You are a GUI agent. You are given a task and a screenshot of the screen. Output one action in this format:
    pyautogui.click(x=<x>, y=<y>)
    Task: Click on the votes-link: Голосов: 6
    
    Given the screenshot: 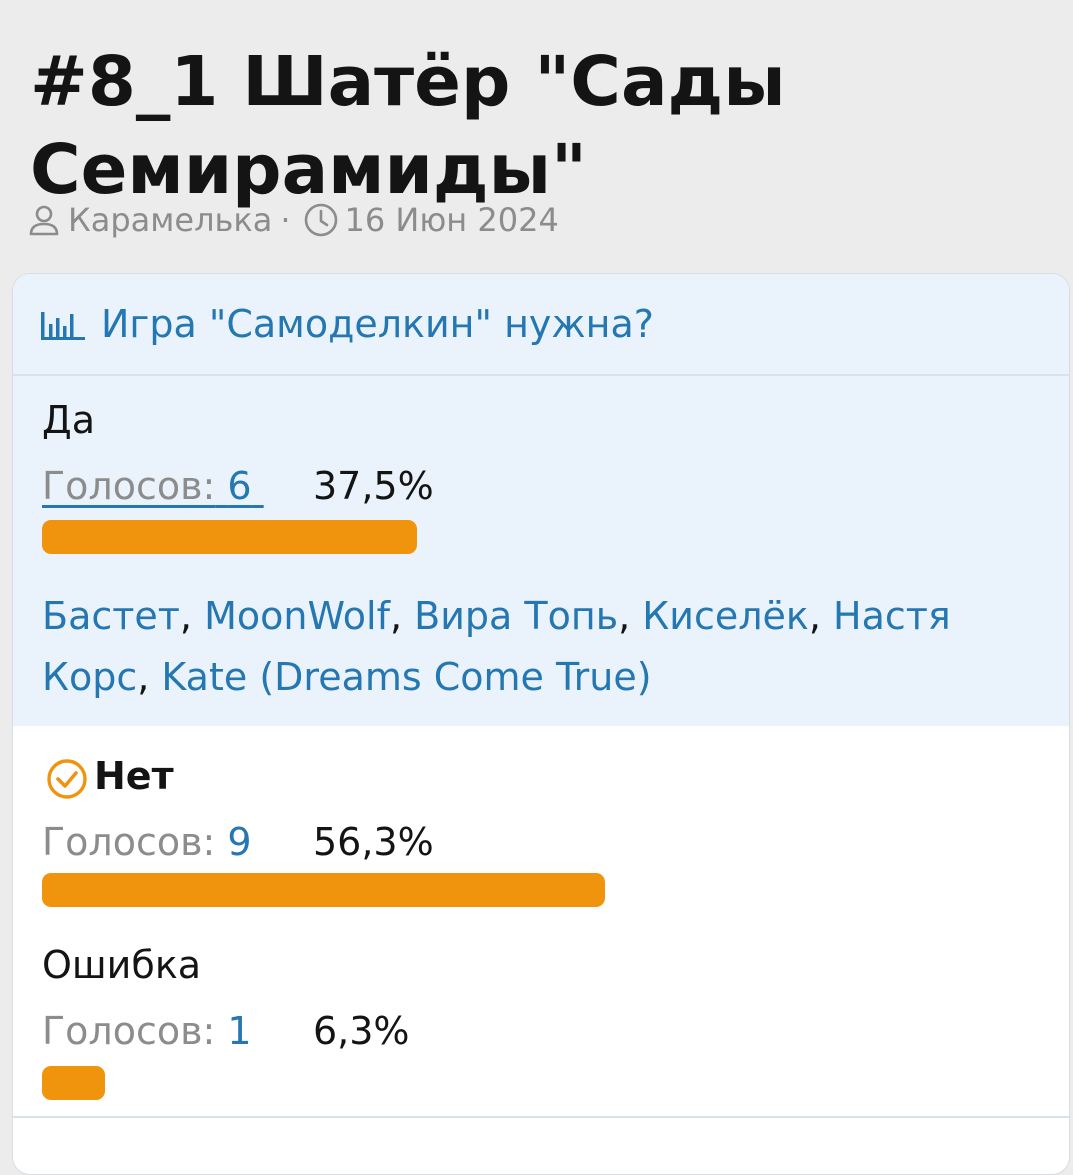 What is the action you would take?
    pyautogui.click(x=153, y=486)
    